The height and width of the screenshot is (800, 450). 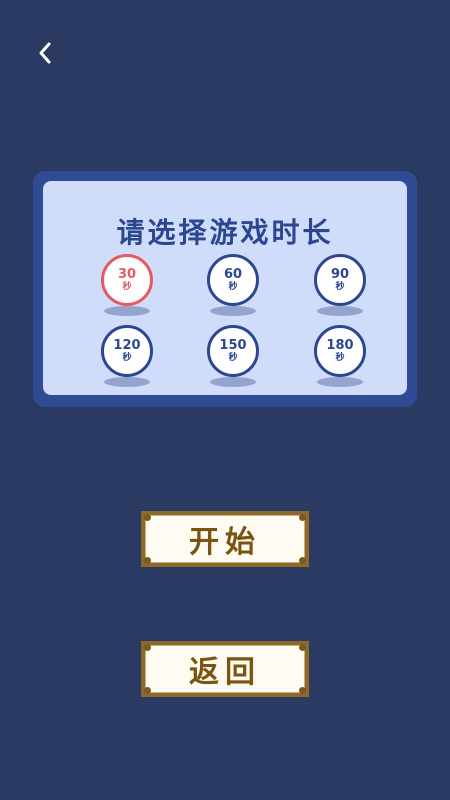 I want to click on panel-title: 请选择游戏时长, so click(x=225, y=232).